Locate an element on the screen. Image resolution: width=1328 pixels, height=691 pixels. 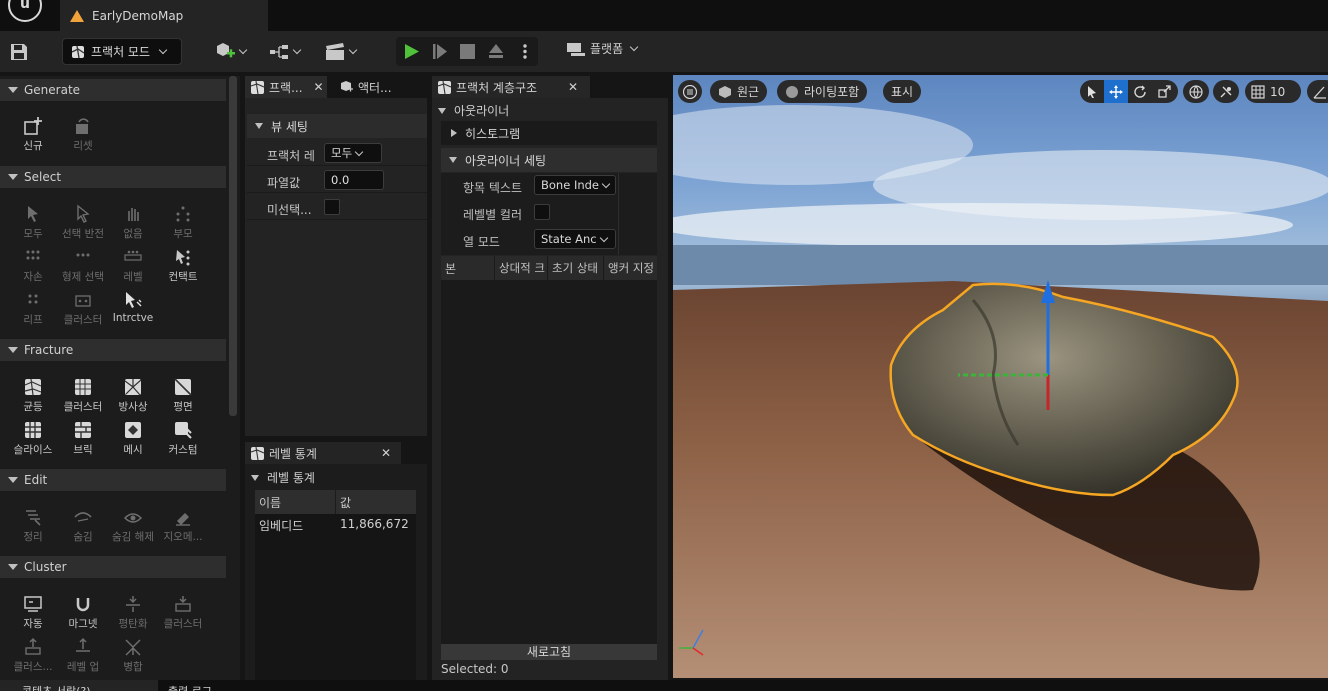
item-text-dropdown: Bone Inde is located at coordinates (575, 185).